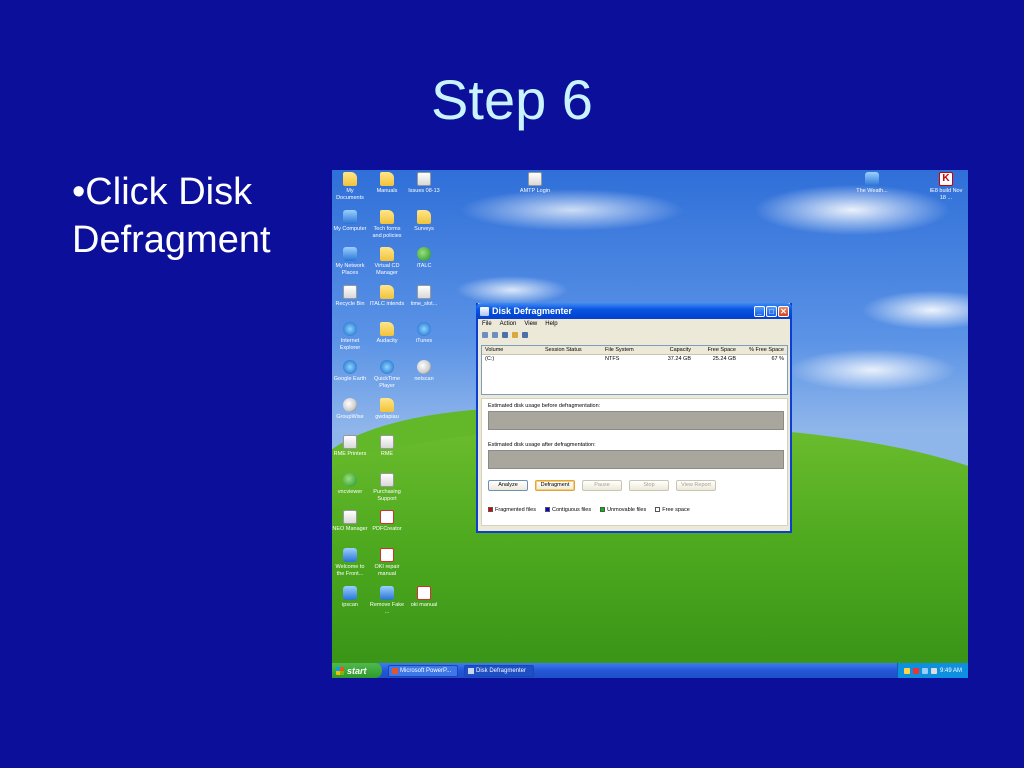  I want to click on desktop-icon-ipscan: ipscan, so click(350, 597).